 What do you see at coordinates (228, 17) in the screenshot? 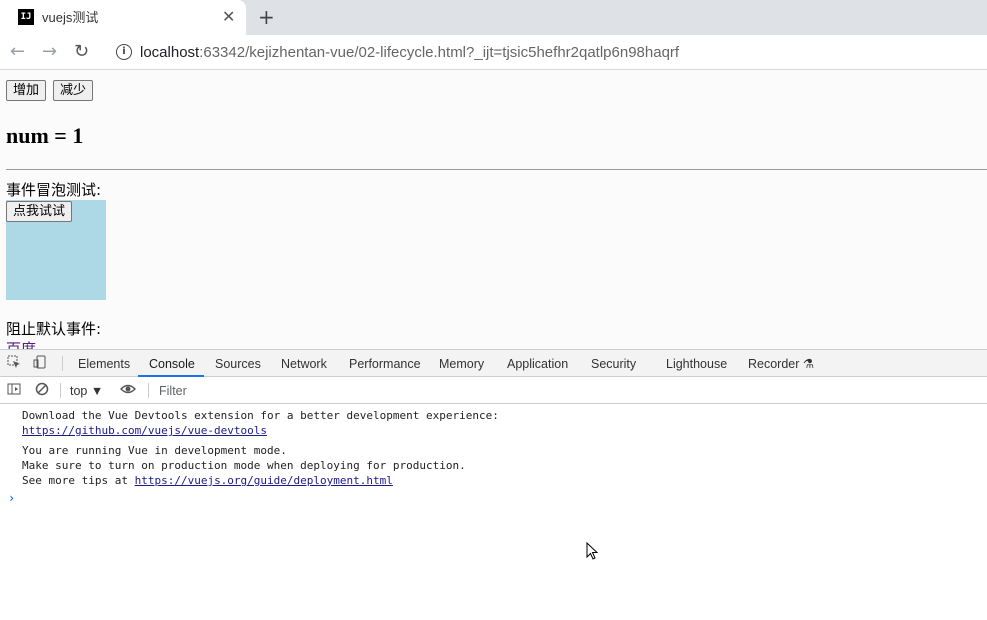
I see `close-tab-icon: ✕` at bounding box center [228, 17].